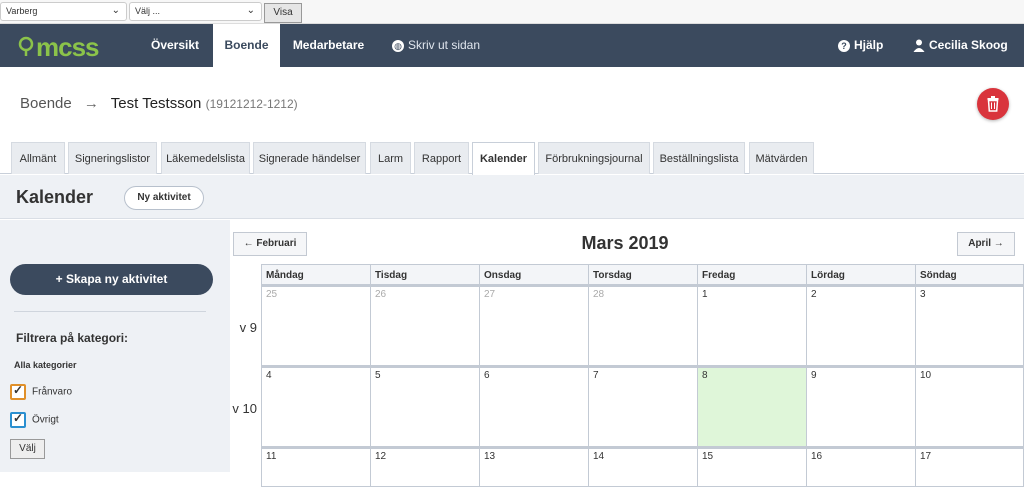  I want to click on category-franvaro: ✓ Frånvaro, so click(41, 391).